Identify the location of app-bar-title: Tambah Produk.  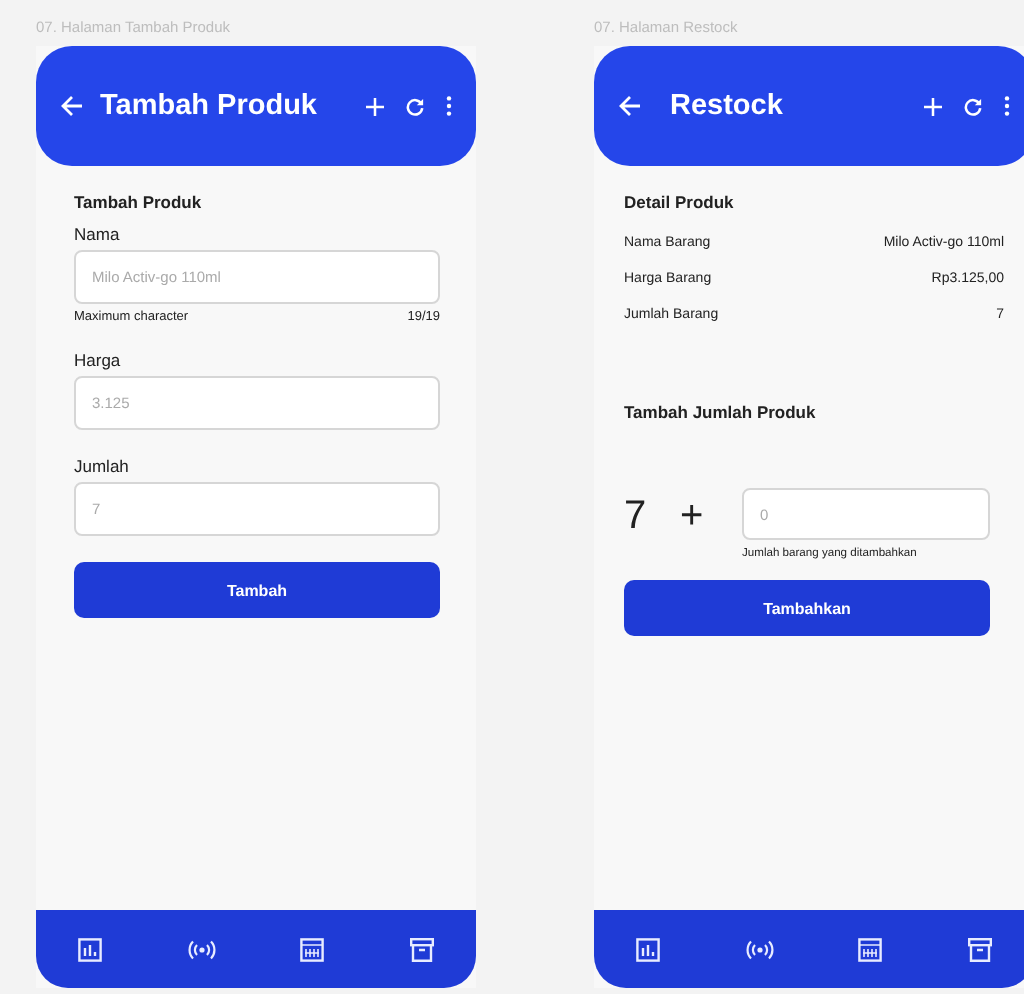
(209, 106).